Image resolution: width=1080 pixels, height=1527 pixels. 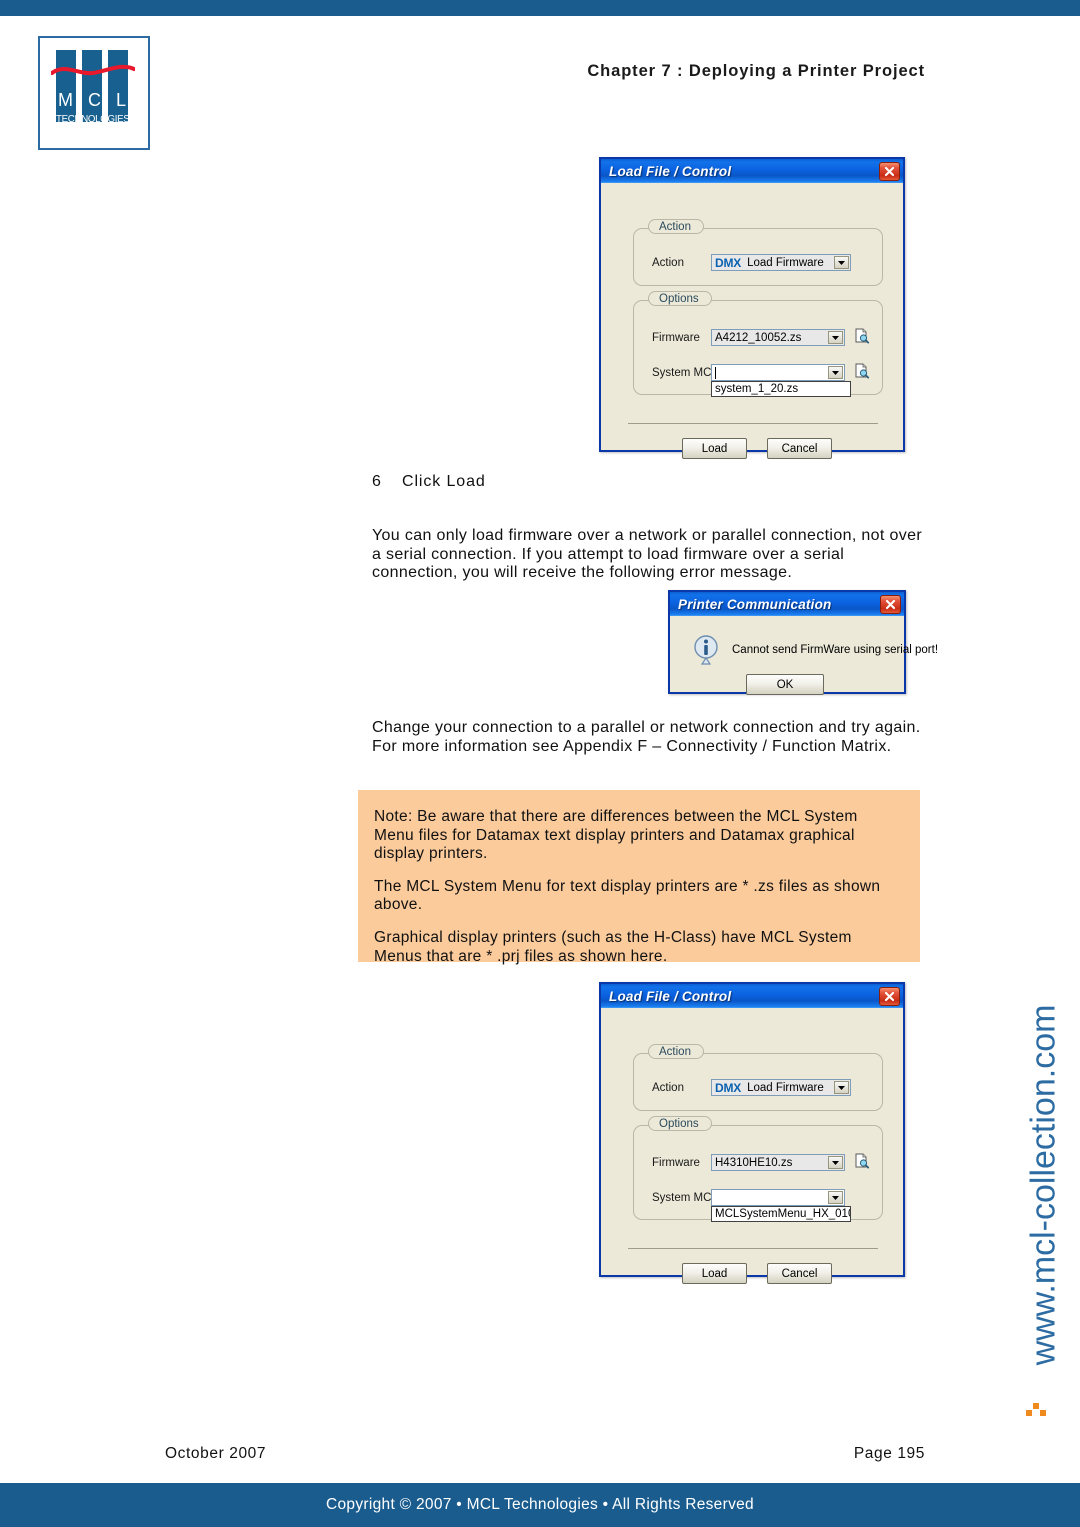 I want to click on step-number: 6, so click(x=377, y=481).